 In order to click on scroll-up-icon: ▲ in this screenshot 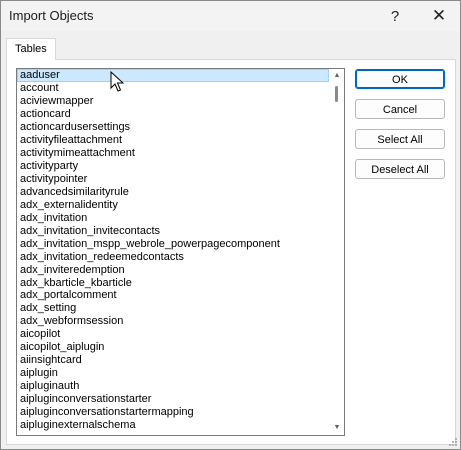, I will do `click(337, 76)`.